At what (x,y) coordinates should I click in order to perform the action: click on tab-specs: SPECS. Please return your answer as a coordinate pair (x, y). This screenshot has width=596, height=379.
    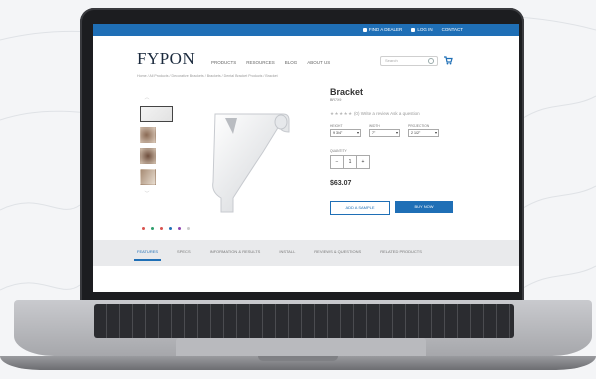
    Looking at the image, I should click on (184, 251).